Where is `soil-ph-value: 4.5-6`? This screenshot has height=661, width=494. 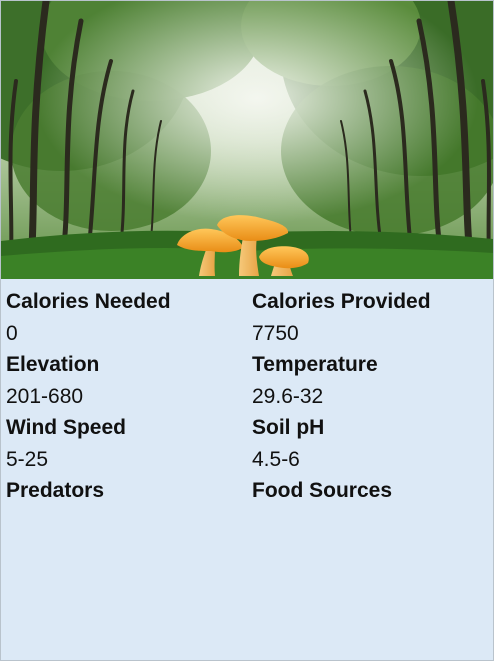
soil-ph-value: 4.5-6 is located at coordinates (276, 459).